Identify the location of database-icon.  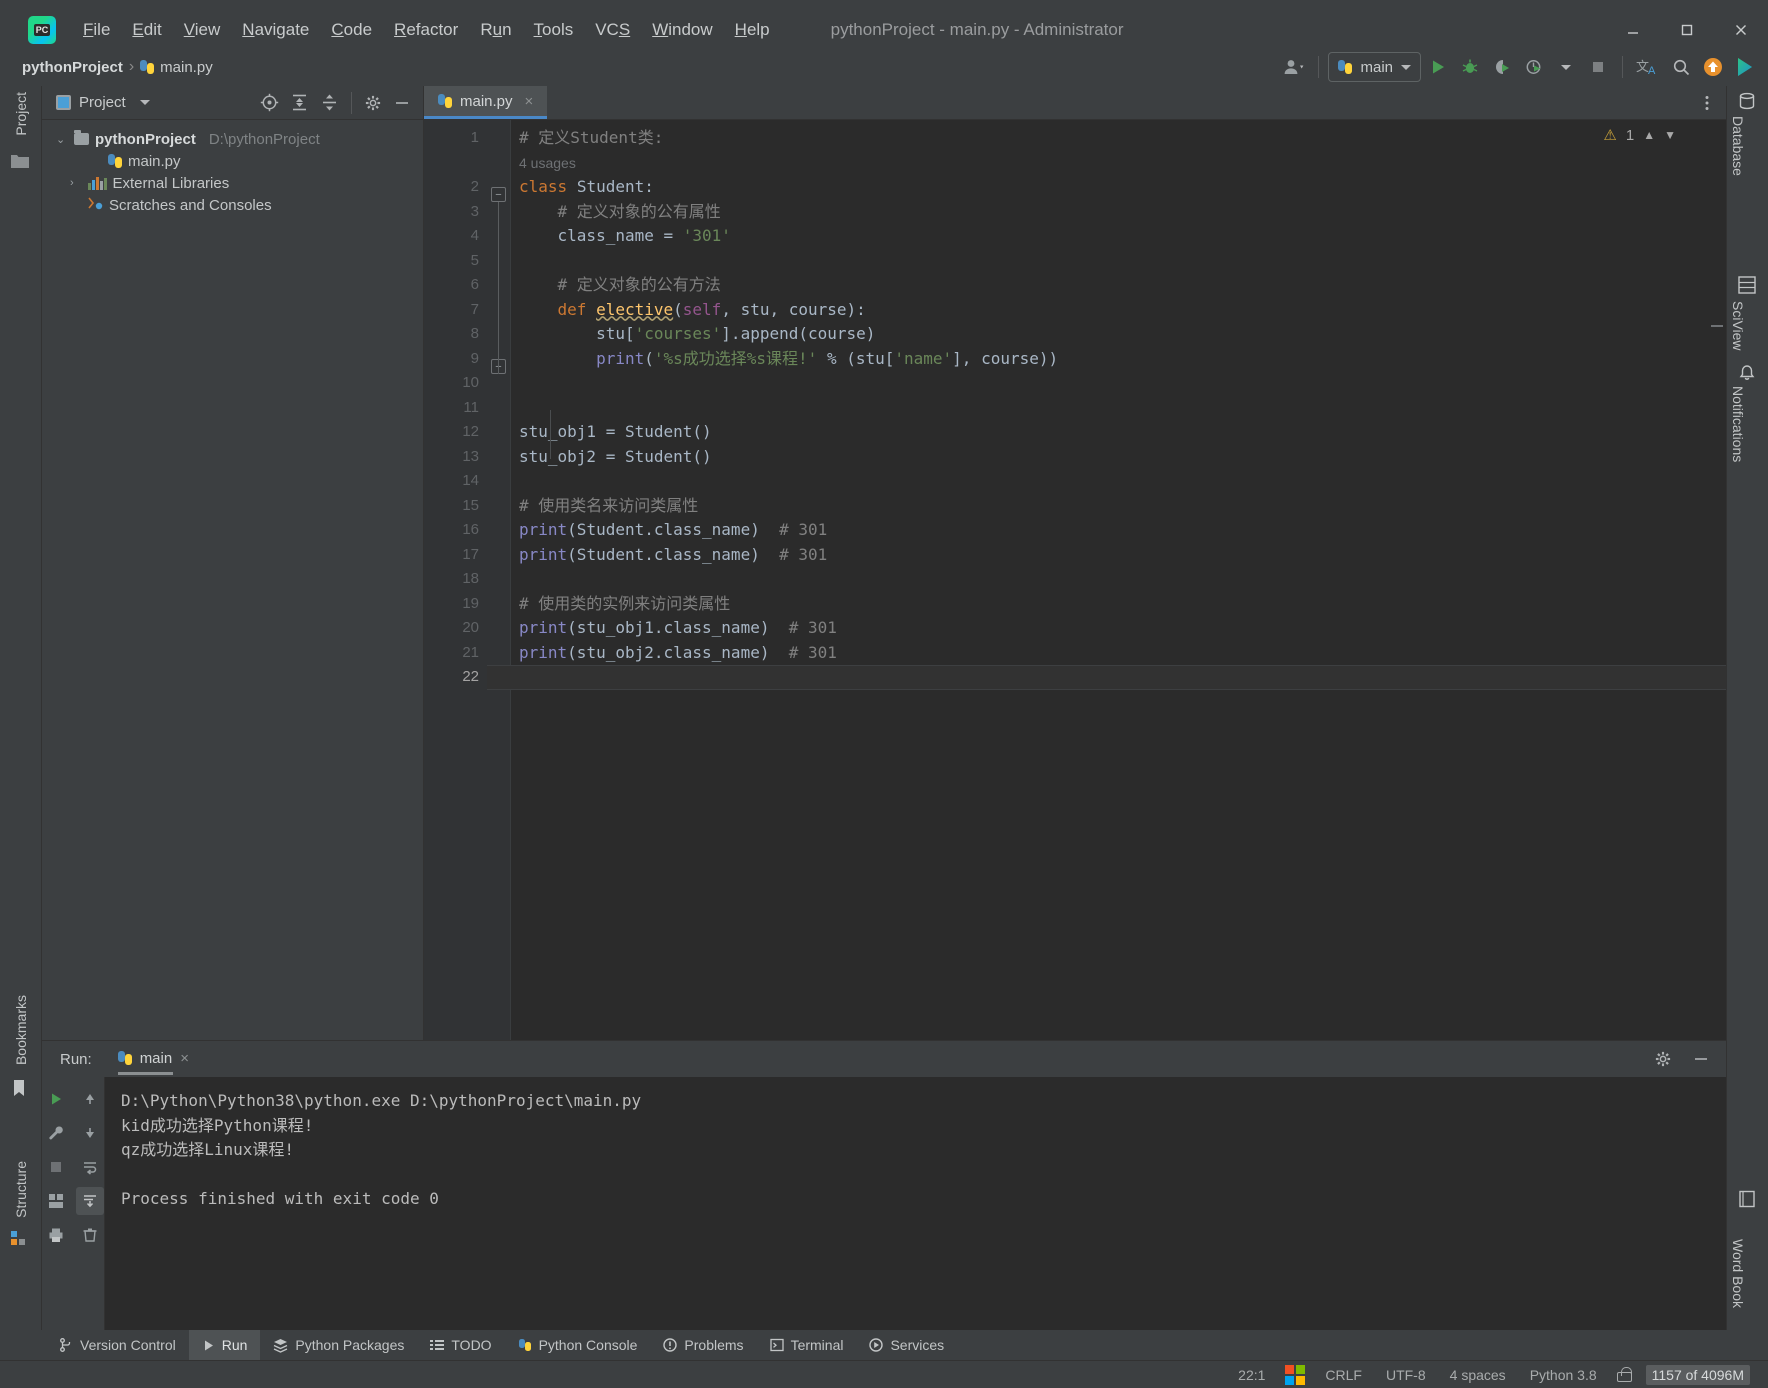
(1748, 102).